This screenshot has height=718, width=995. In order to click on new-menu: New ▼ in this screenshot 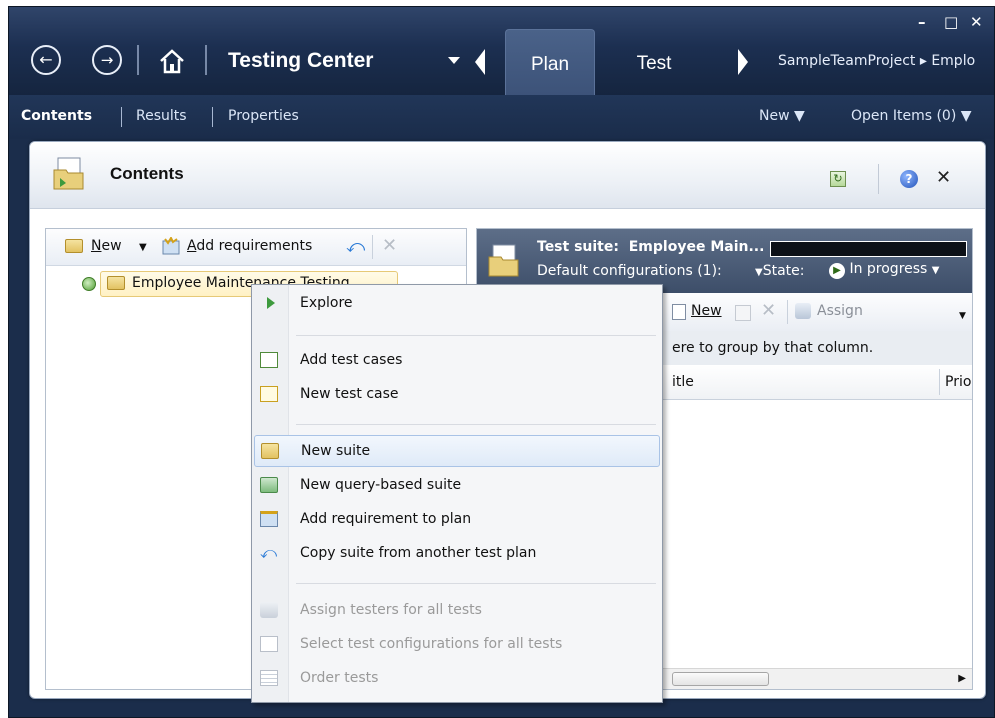, I will do `click(782, 116)`.